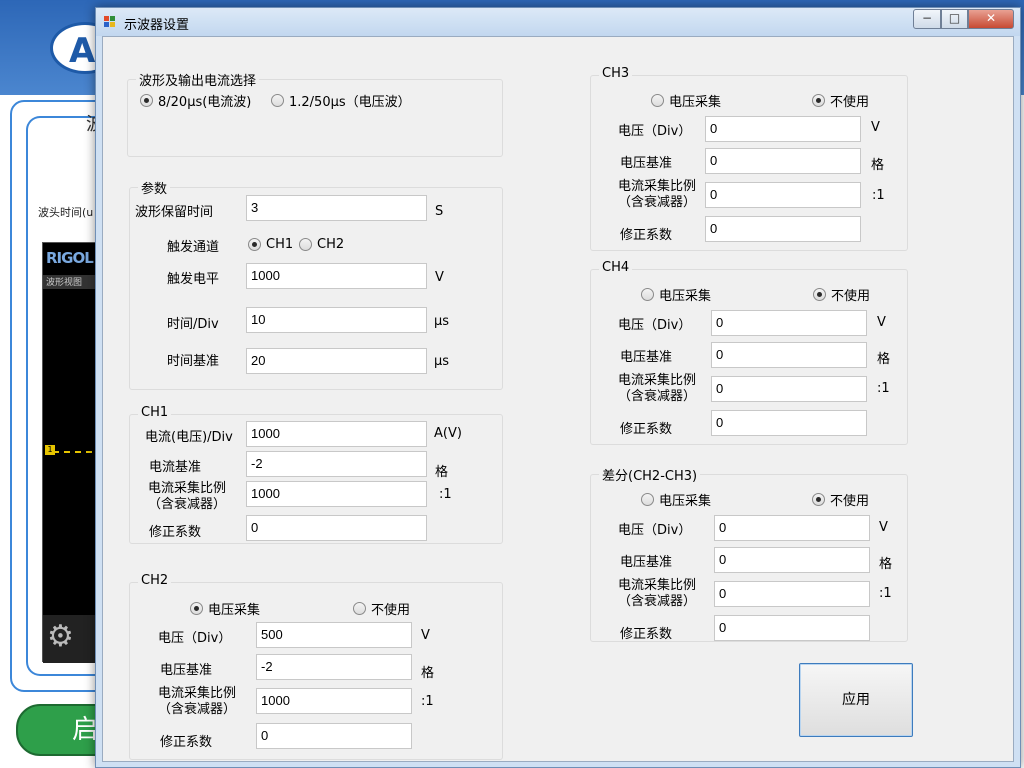 The height and width of the screenshot is (768, 1024). Describe the element at coordinates (783, 195) in the screenshot. I see `ch3-ratio-input: 0` at that location.